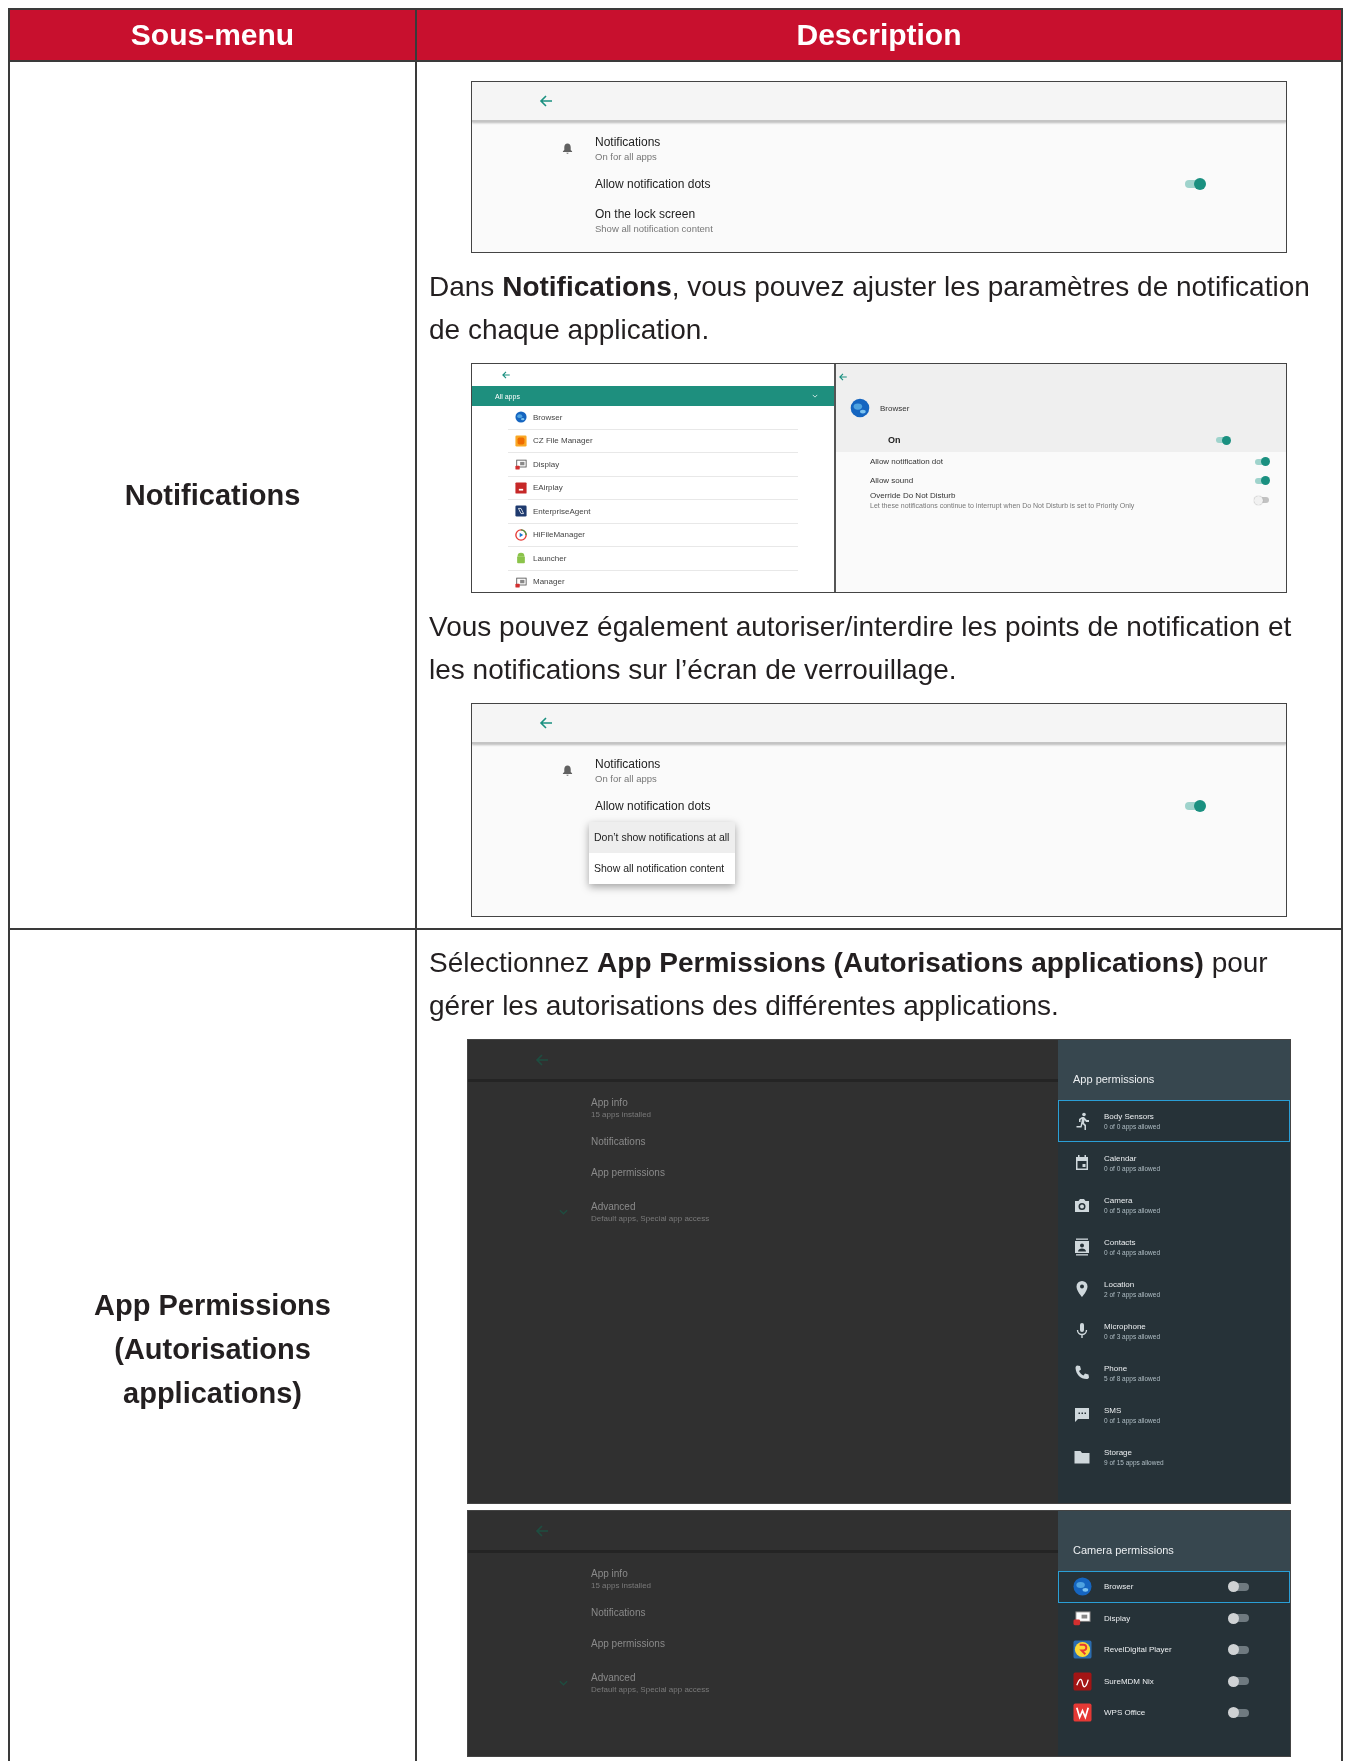 Image resolution: width=1351 pixels, height=1761 pixels. What do you see at coordinates (1174, 1587) in the screenshot?
I see `app-permission-item: Browser` at bounding box center [1174, 1587].